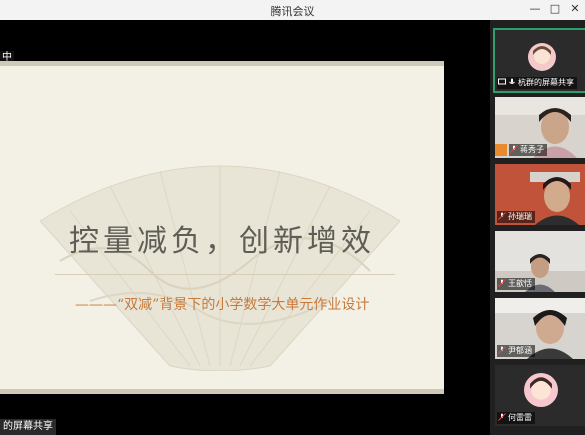  What do you see at coordinates (555, 9) in the screenshot?
I see `maximize-icon: □` at bounding box center [555, 9].